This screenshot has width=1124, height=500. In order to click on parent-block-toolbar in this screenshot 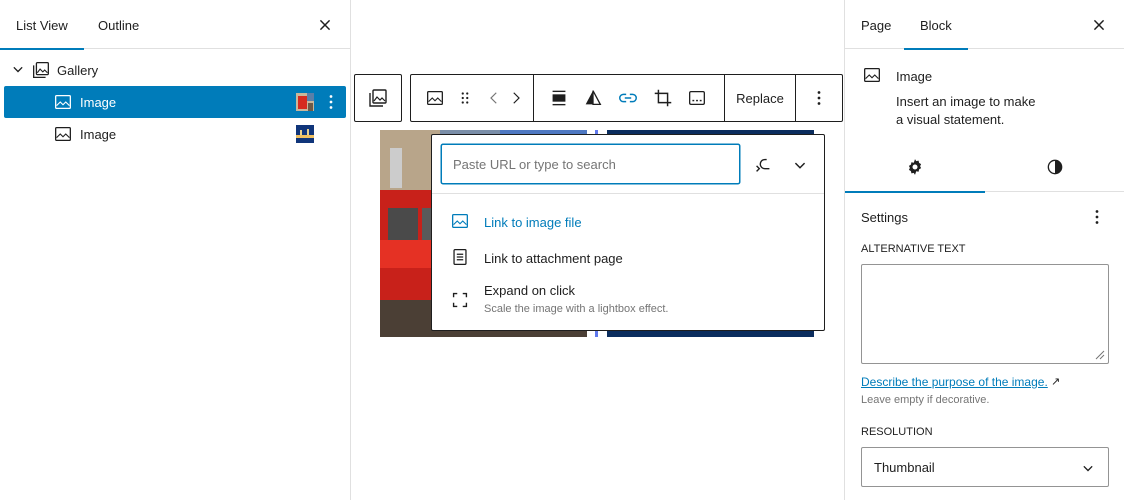, I will do `click(378, 98)`.